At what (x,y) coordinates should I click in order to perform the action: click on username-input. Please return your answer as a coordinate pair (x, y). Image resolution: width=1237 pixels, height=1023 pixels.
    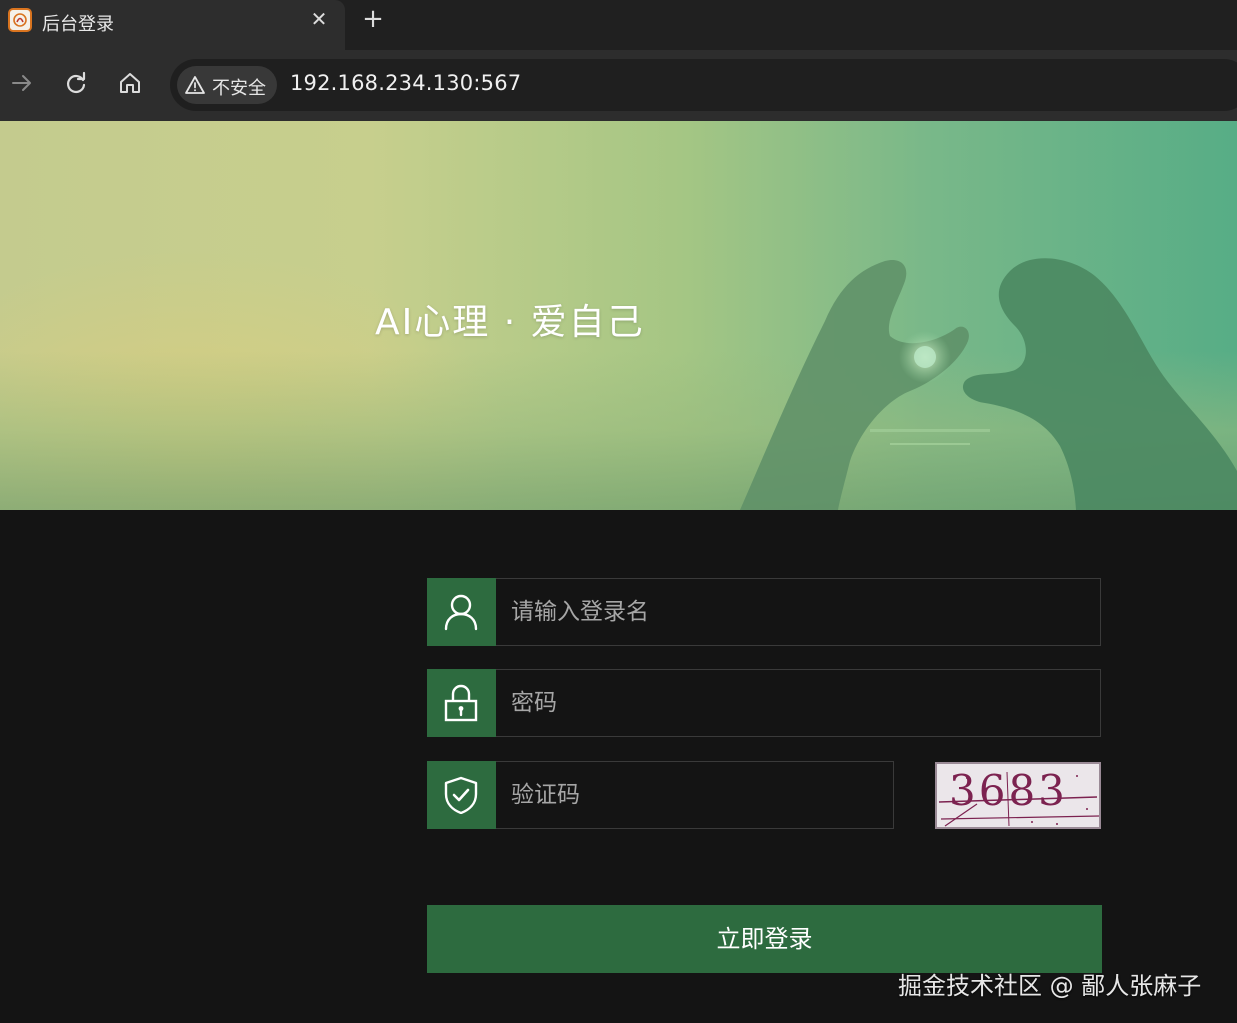
    Looking at the image, I should click on (798, 612).